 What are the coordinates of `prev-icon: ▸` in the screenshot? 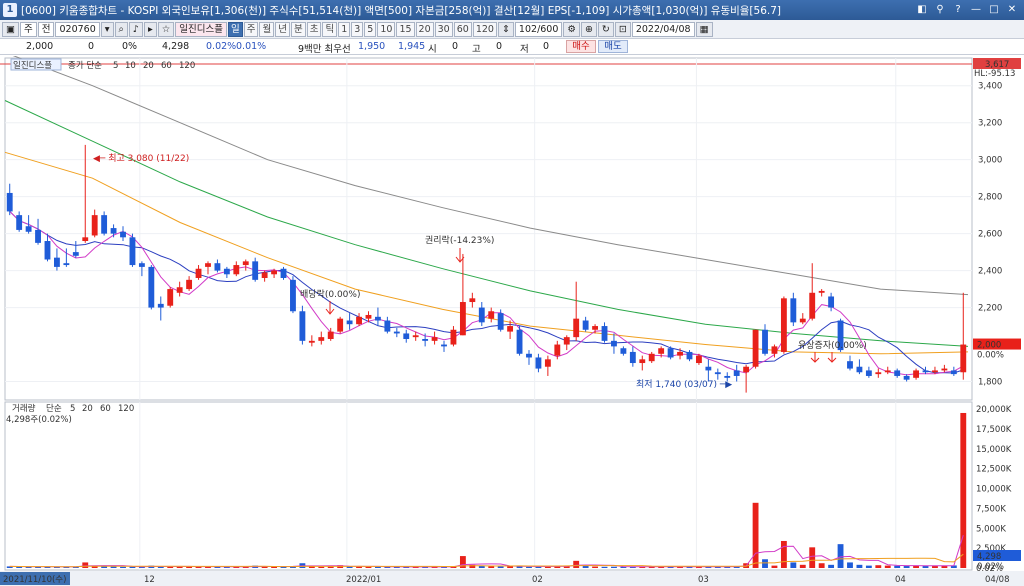 It's located at (150, 29).